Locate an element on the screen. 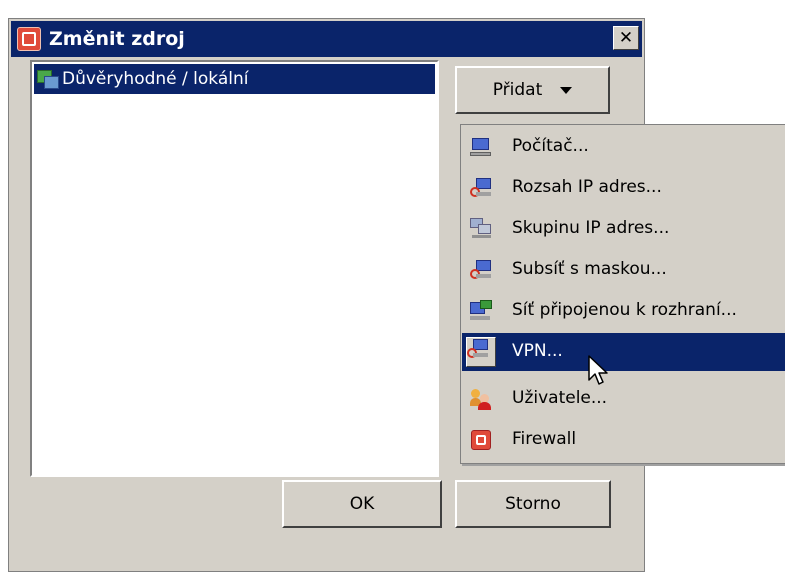 This screenshot has width=785, height=572. ip-group-icon is located at coordinates (481, 229).